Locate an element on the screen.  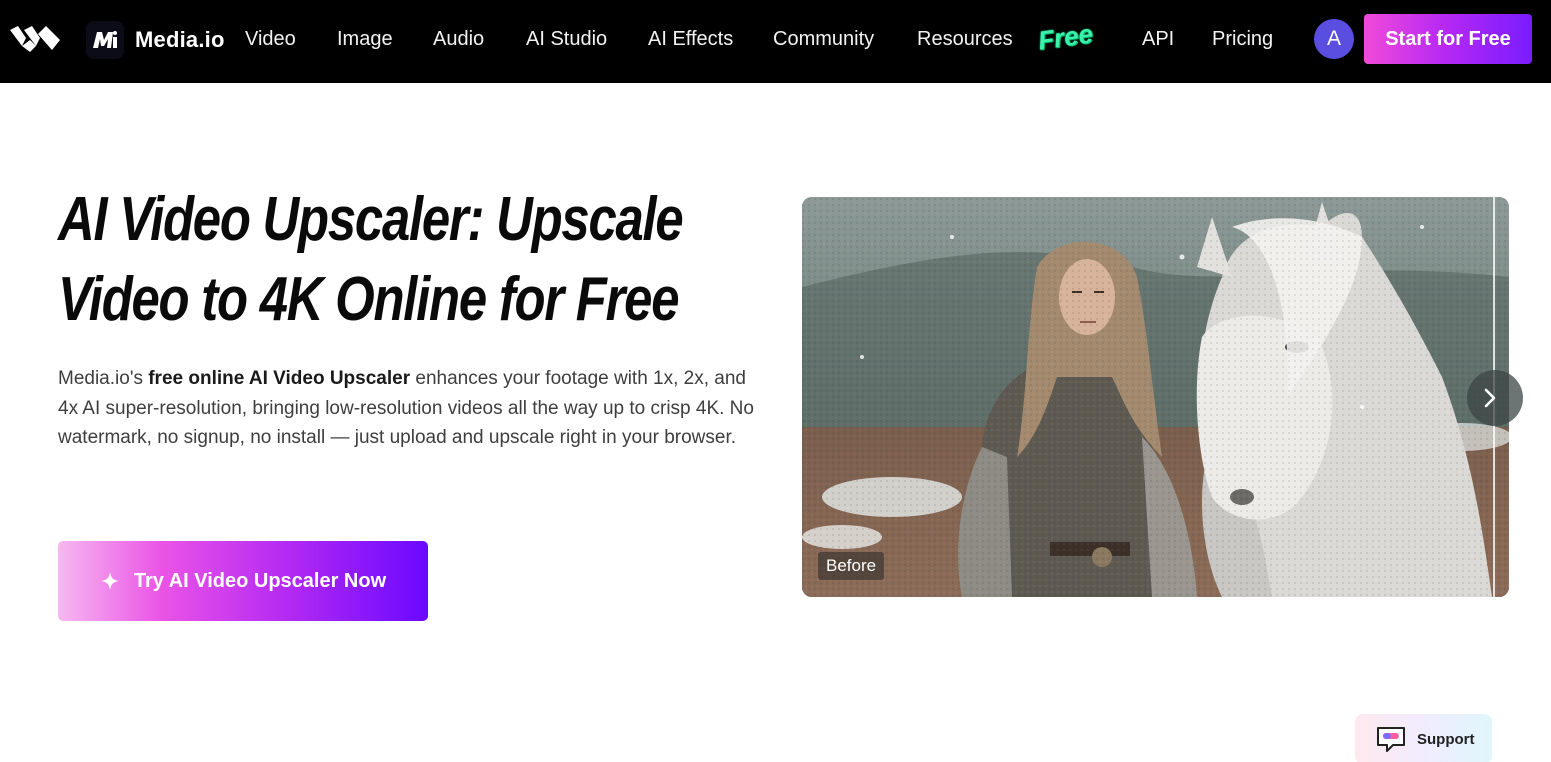
nav-item-community: Community is located at coordinates (823, 39).